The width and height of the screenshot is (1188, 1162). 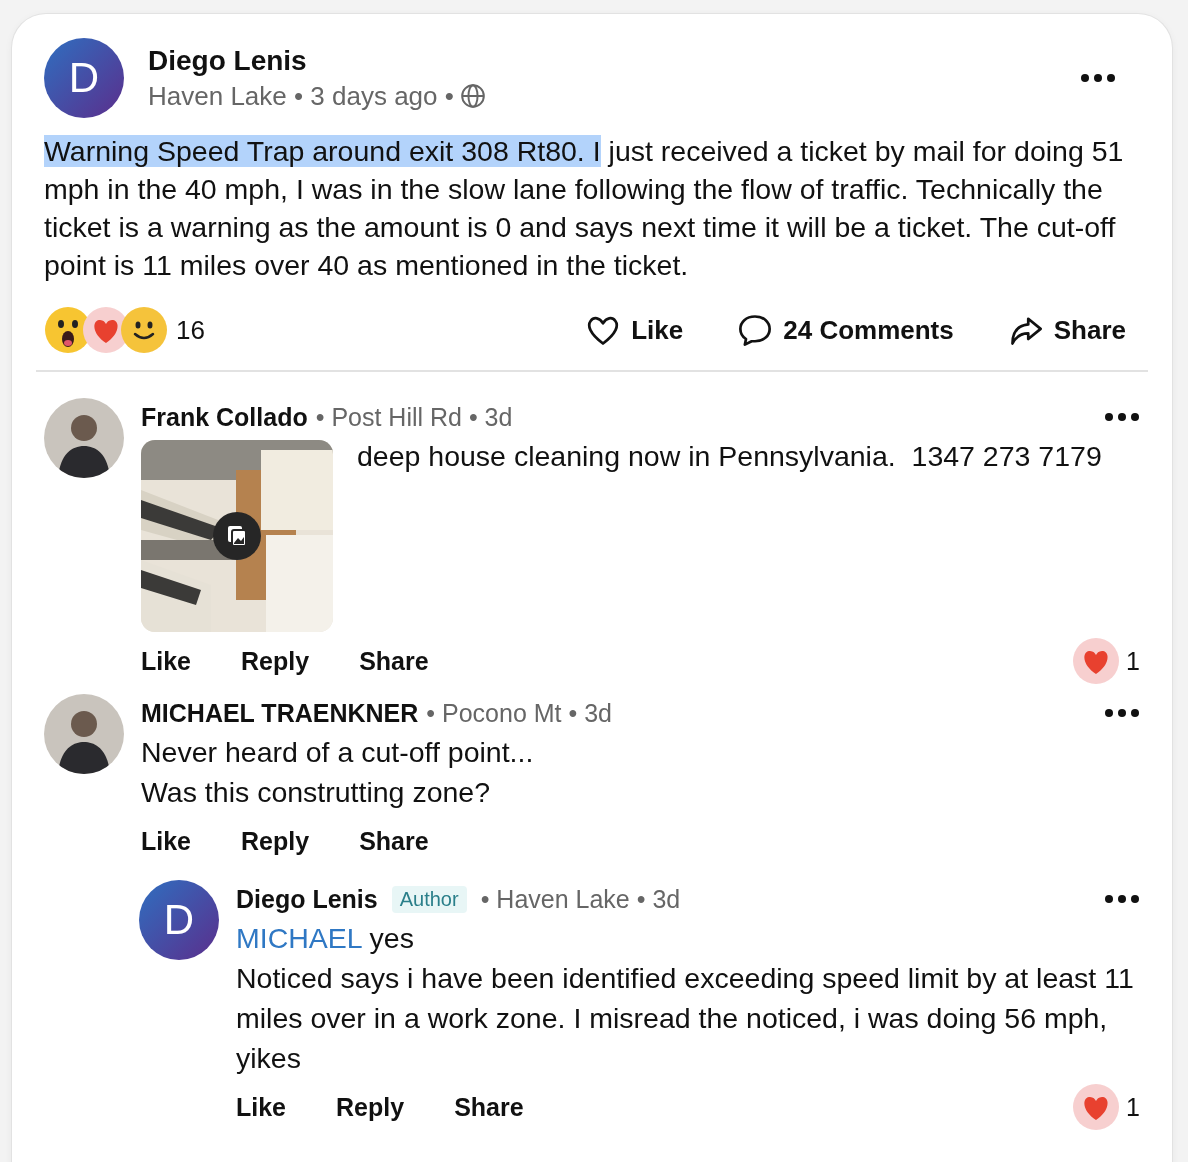 I want to click on author-badge: Author, so click(x=429, y=899).